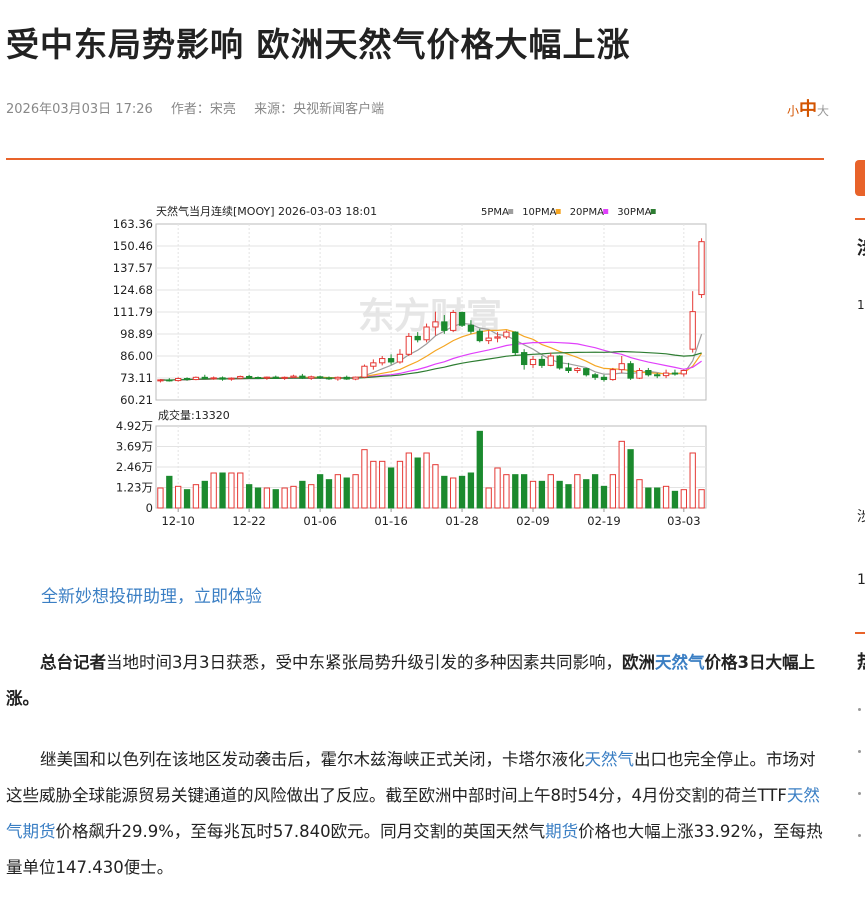 Image resolution: width=865 pixels, height=918 pixels. I want to click on sidebar-text: 涉, so click(861, 517).